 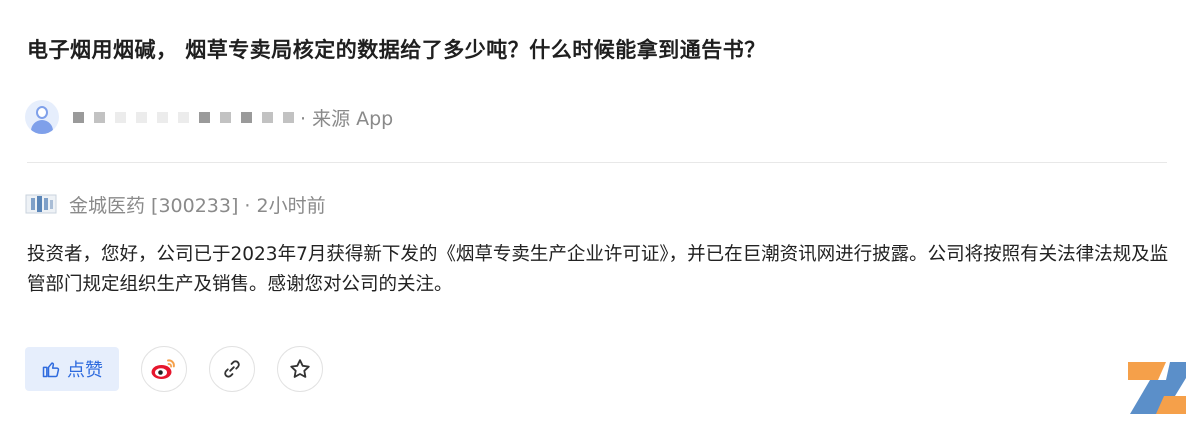 What do you see at coordinates (197, 204) in the screenshot?
I see `company-name: 金城医药 [300233] · 2小时前` at bounding box center [197, 204].